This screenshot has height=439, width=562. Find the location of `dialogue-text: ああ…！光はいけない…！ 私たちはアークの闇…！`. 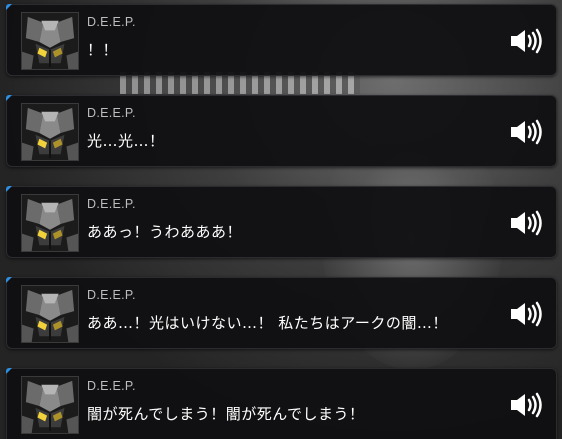

dialogue-text: ああ…！光はいけない…！ 私たちはアークの闇…！ is located at coordinates (267, 323).